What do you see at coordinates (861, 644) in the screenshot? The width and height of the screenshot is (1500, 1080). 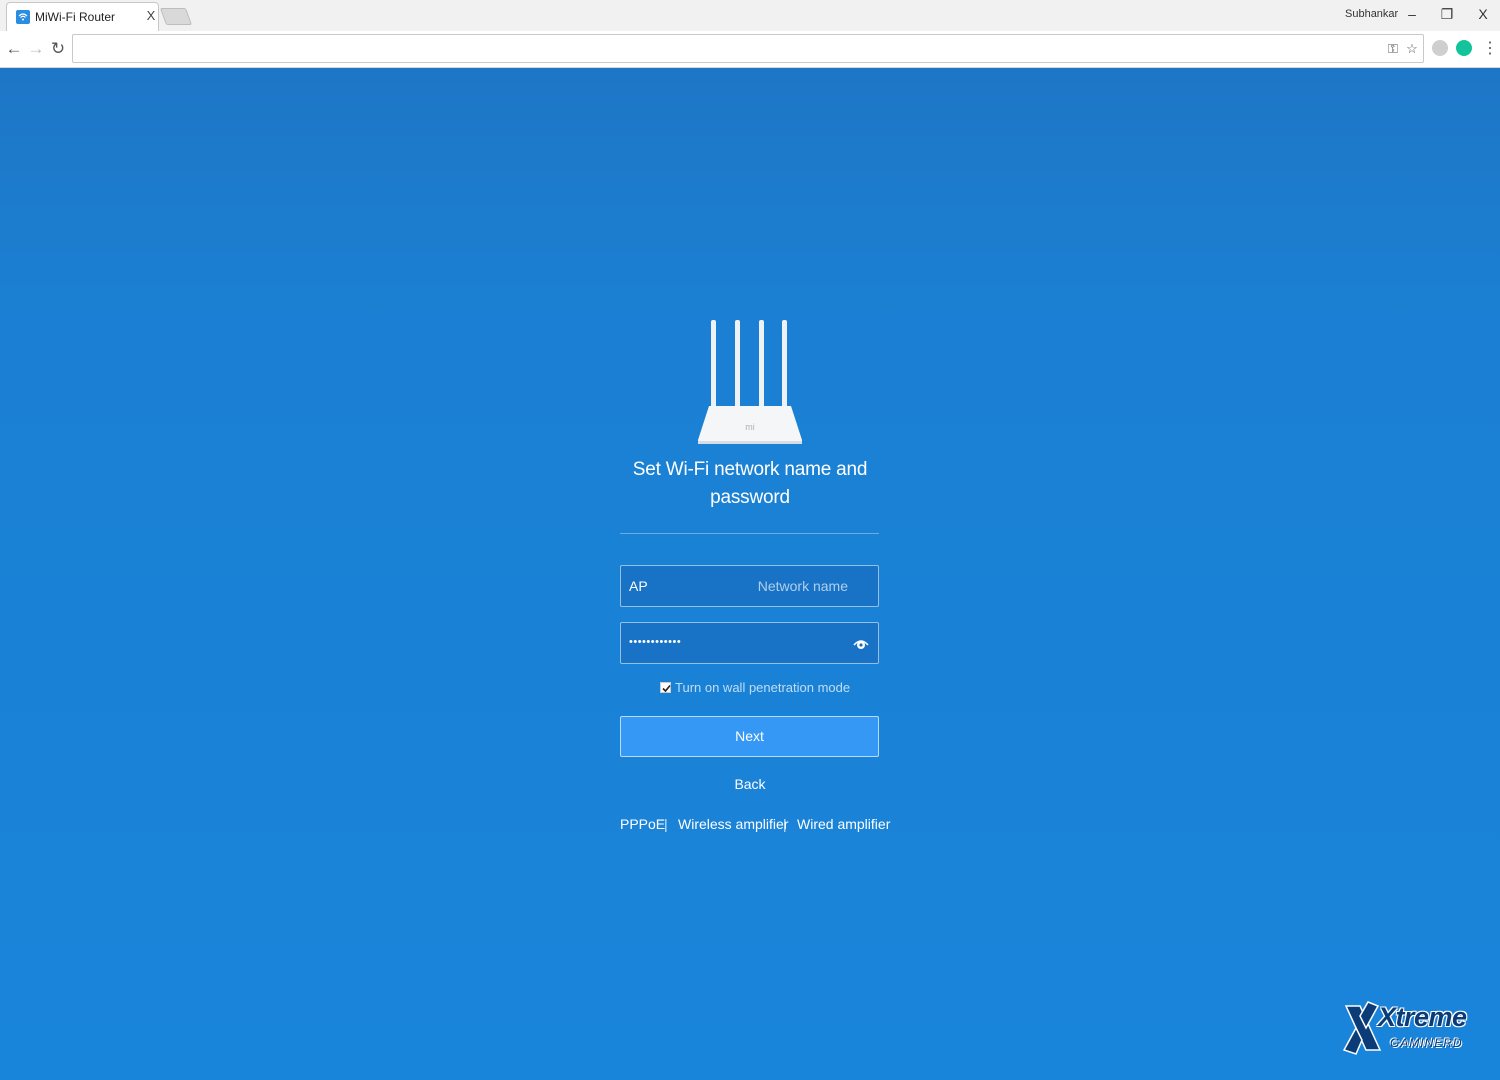 I see `show-password-eye-icon` at bounding box center [861, 644].